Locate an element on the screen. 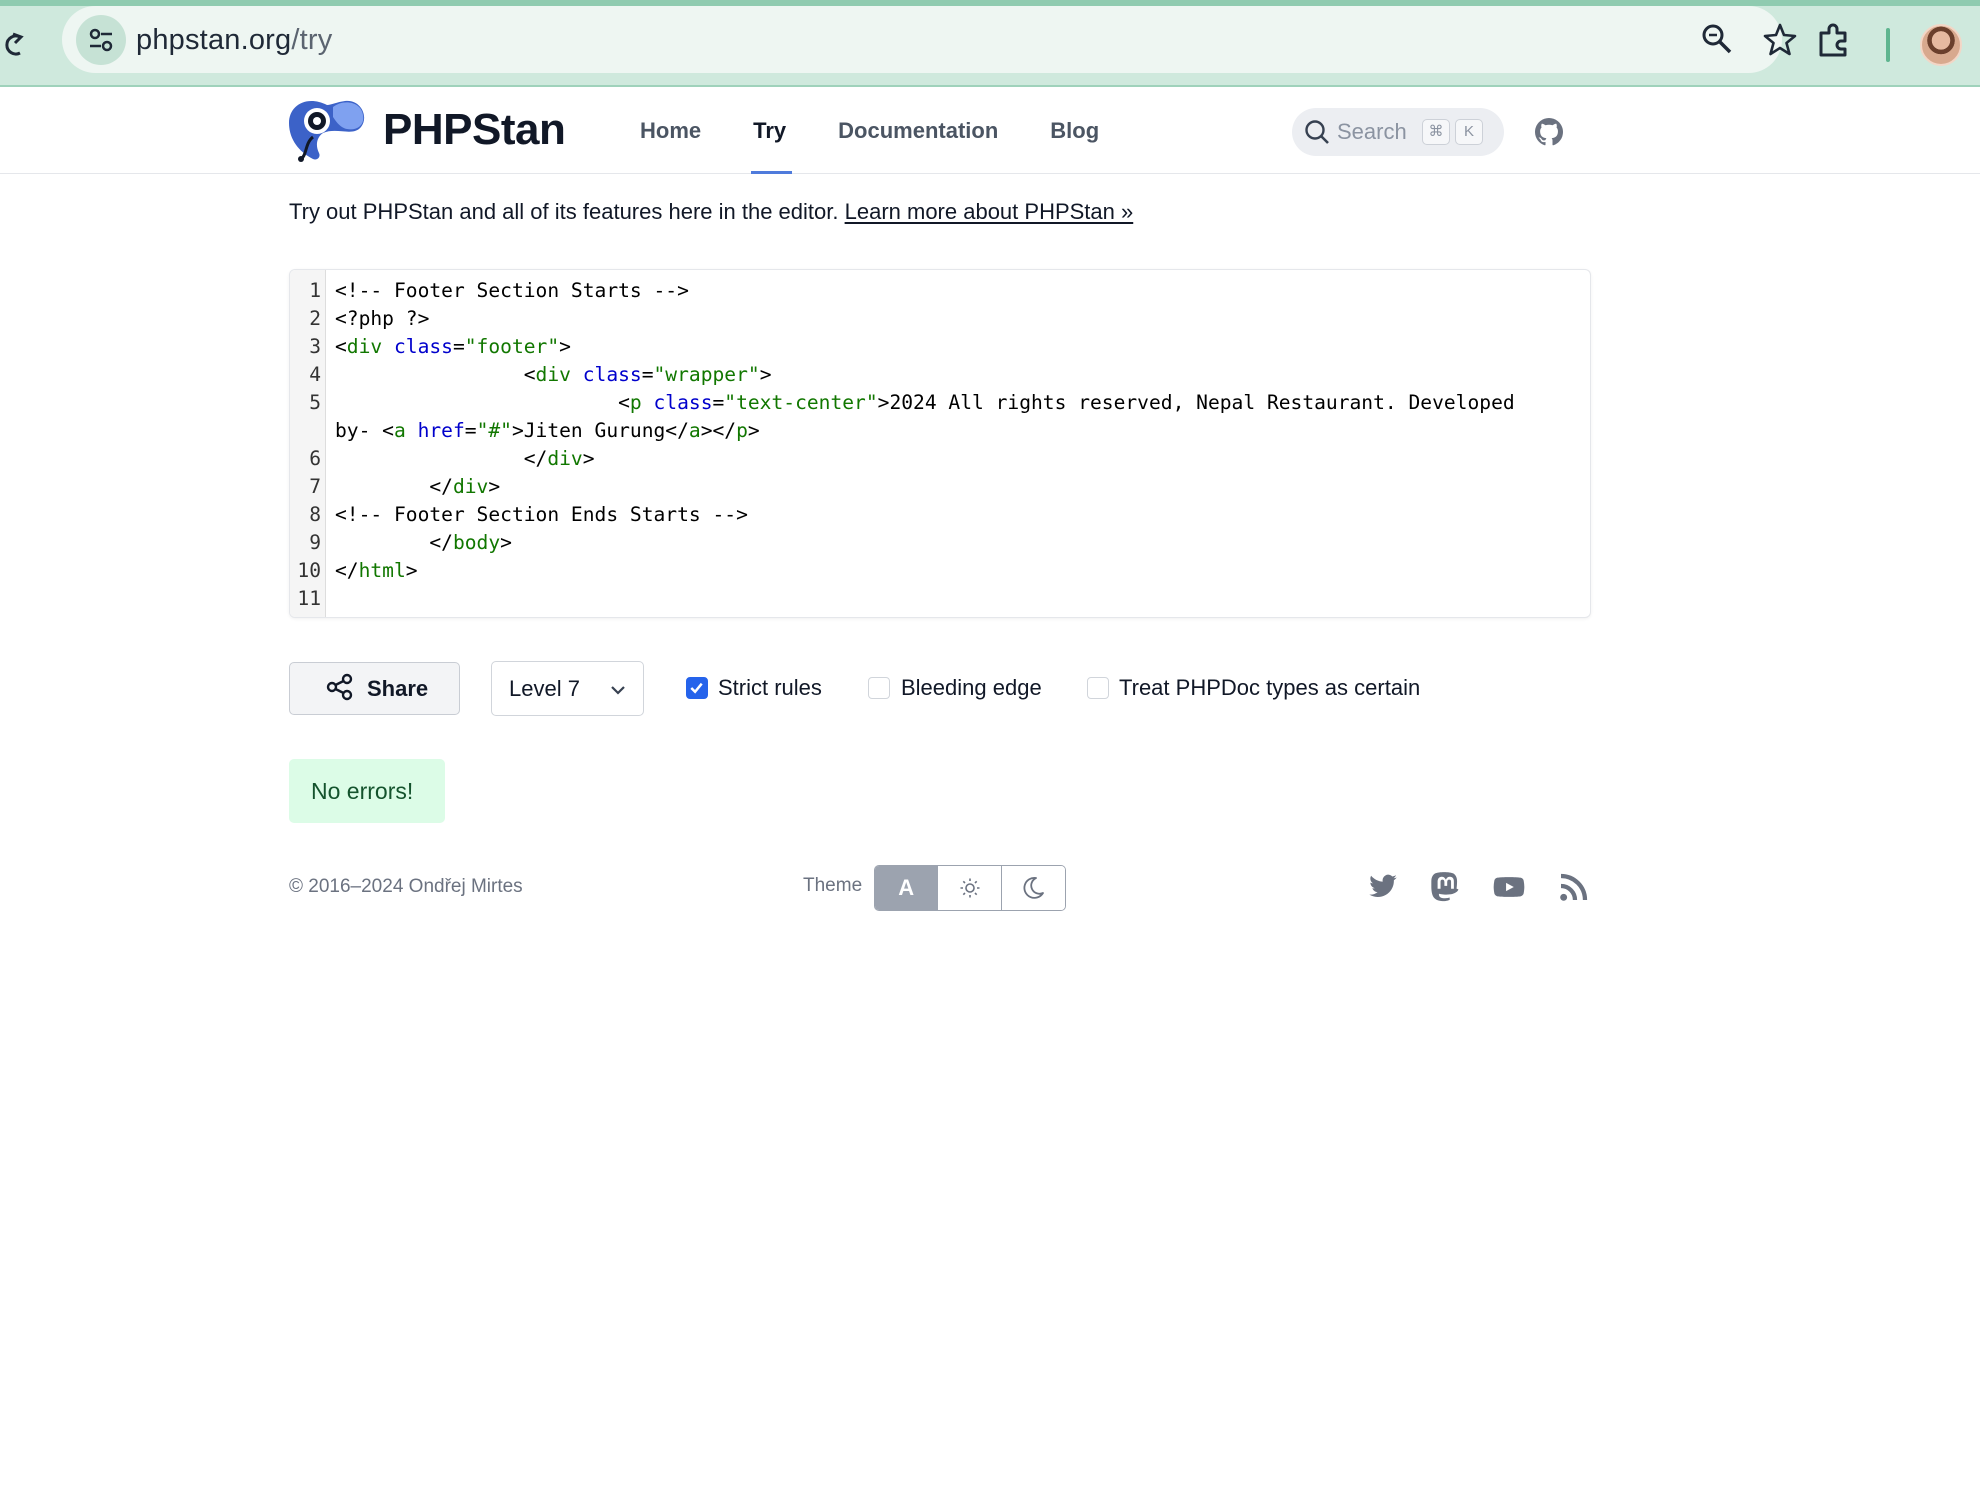  share-label: Share is located at coordinates (398, 688).